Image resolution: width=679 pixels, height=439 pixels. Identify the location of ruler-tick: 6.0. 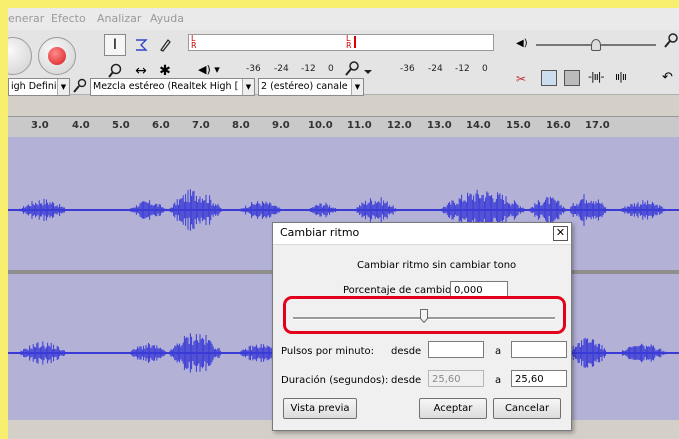
(161, 125).